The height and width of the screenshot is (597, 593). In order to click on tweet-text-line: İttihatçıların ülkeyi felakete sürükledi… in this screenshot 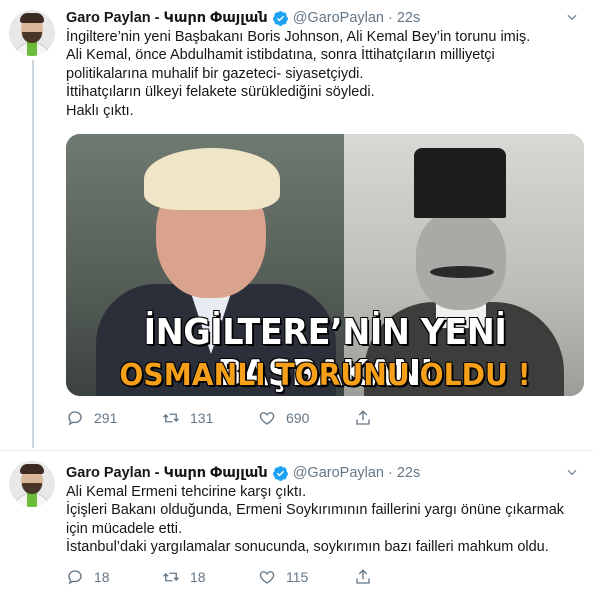, I will do `click(220, 92)`.